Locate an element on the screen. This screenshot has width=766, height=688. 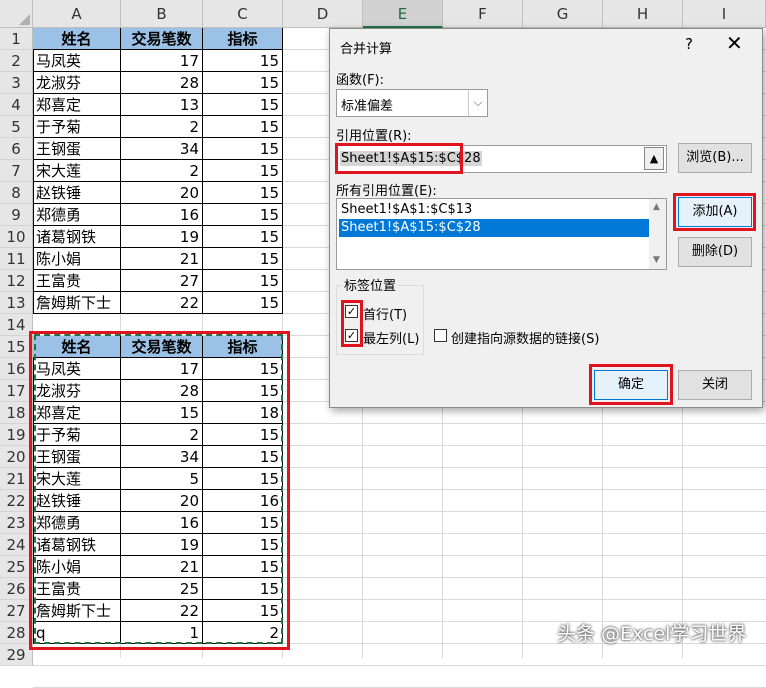
table-header-cell: 姓名 is located at coordinates (77, 39).